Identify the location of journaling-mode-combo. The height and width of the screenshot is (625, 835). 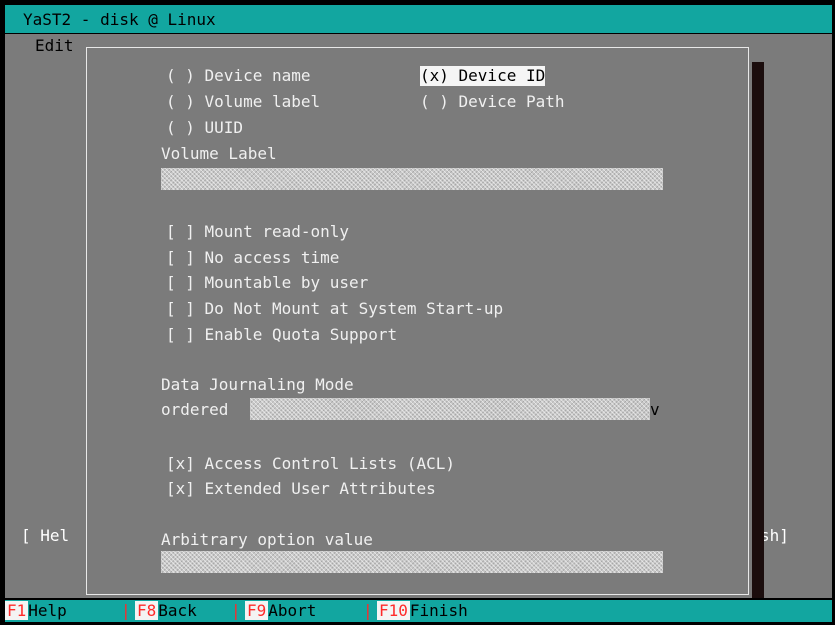
(450, 409).